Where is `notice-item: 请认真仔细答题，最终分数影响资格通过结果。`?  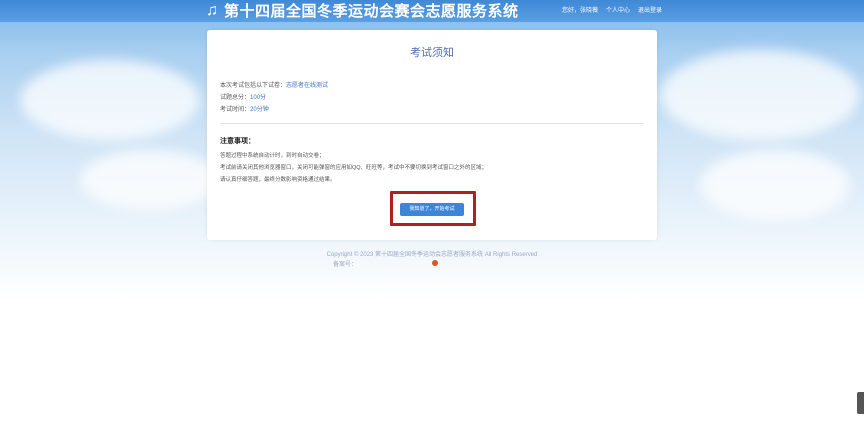 notice-item: 请认真仔细答题，最终分数影响资格通过结果。 is located at coordinates (278, 180).